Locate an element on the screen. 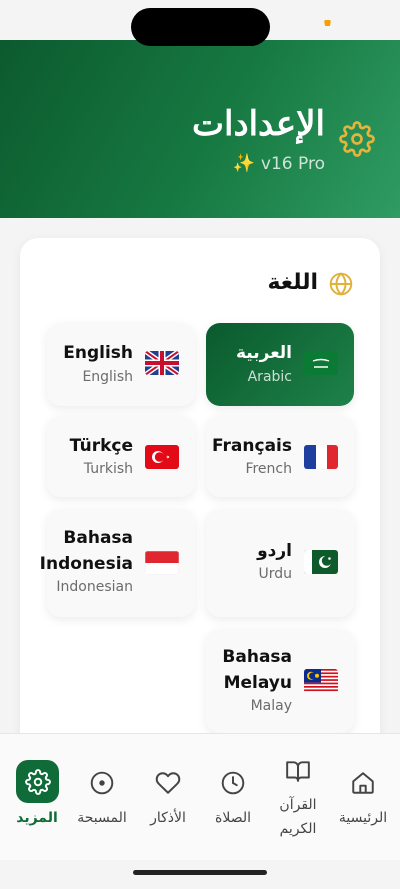 This screenshot has height=889, width=400. camera-notch is located at coordinates (200, 27).